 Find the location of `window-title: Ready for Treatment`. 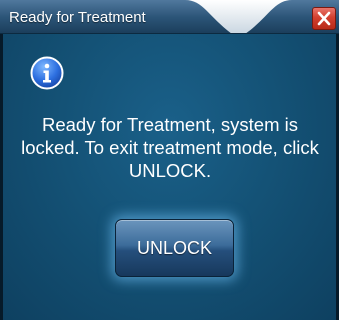

window-title: Ready for Treatment is located at coordinates (77, 17).